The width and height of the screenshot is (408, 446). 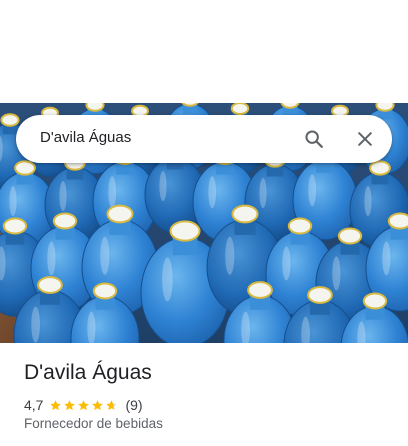 What do you see at coordinates (204, 139) in the screenshot?
I see `search-bar: D'avila Águas` at bounding box center [204, 139].